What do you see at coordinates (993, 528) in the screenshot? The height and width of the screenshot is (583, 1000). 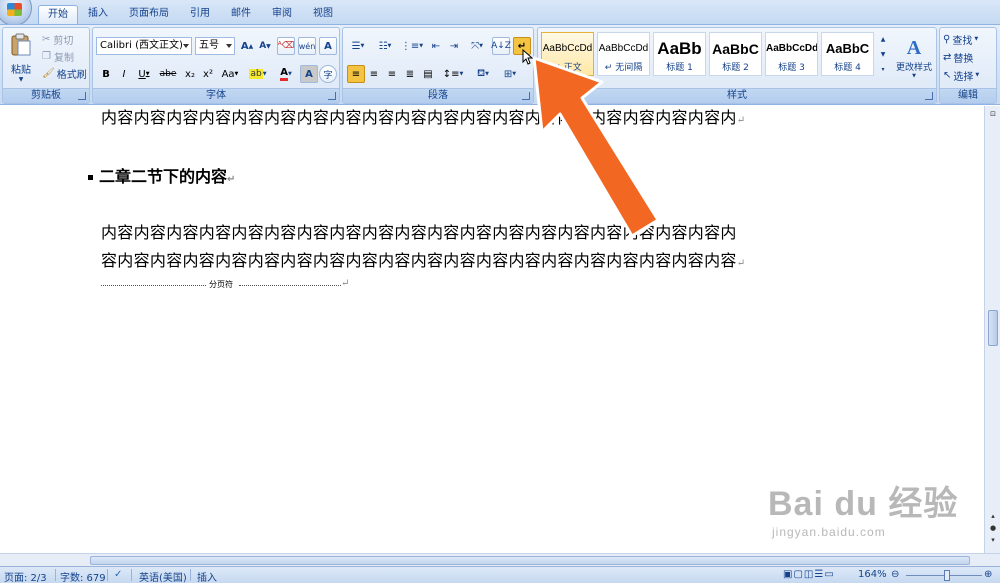 I see `browse-object-icon: ●` at bounding box center [993, 528].